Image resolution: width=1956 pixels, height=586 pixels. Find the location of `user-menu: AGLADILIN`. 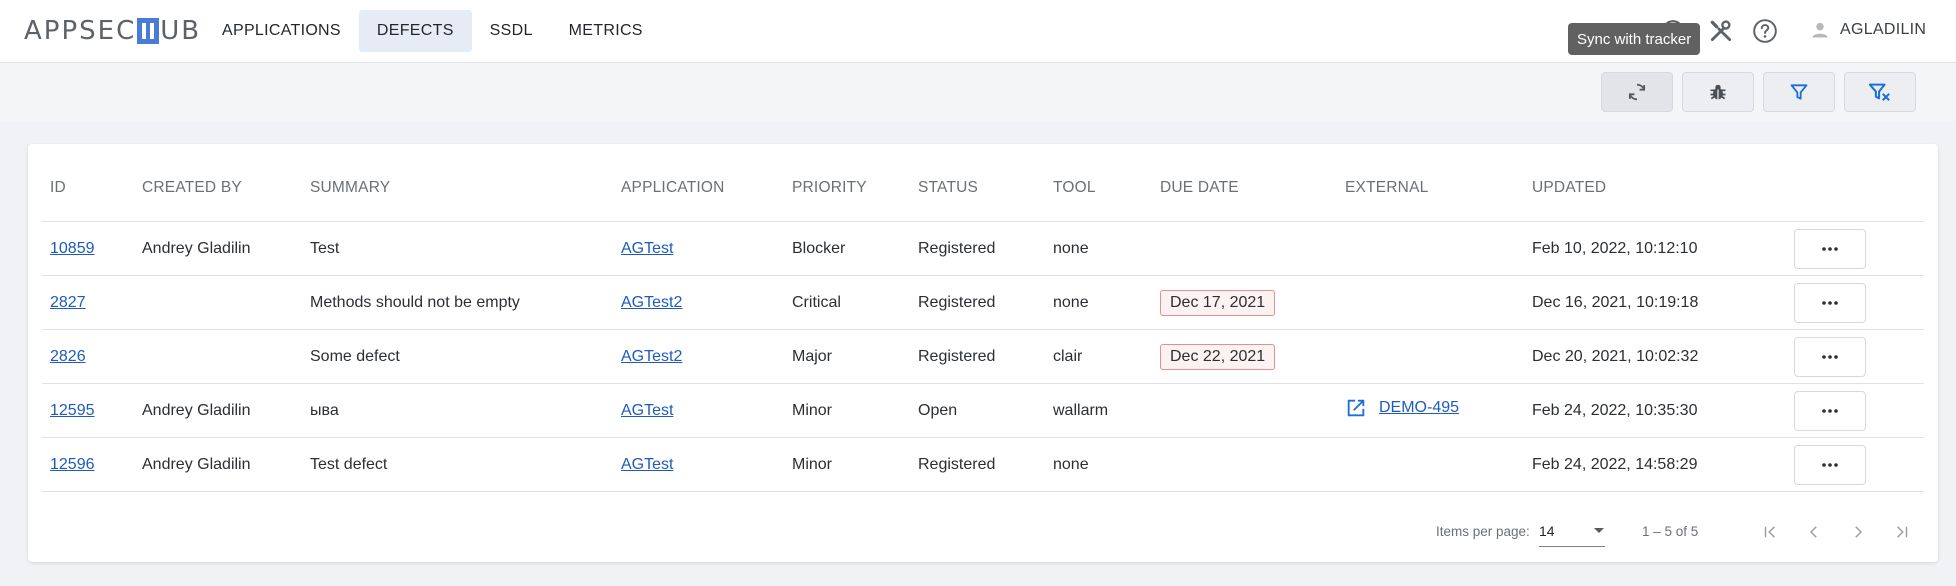

user-menu: AGLADILIN is located at coordinates (1868, 30).